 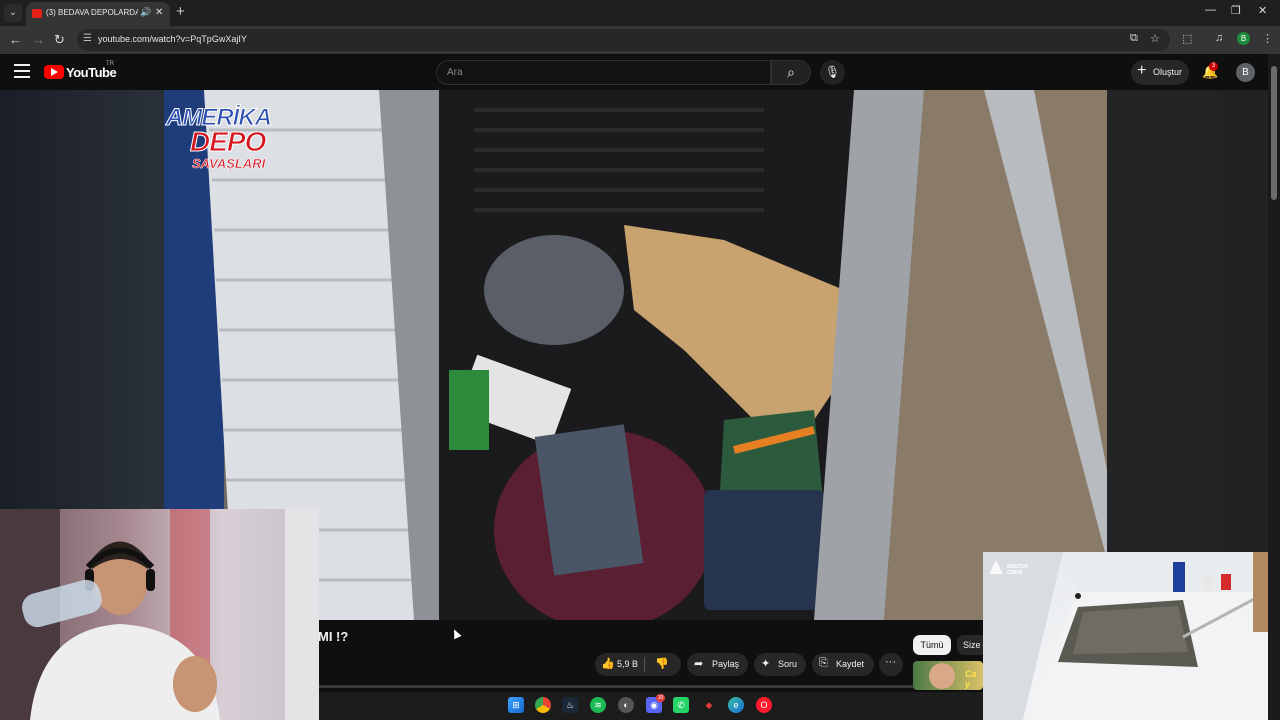 What do you see at coordinates (22, 71) in the screenshot?
I see `guide-menu-icon` at bounding box center [22, 71].